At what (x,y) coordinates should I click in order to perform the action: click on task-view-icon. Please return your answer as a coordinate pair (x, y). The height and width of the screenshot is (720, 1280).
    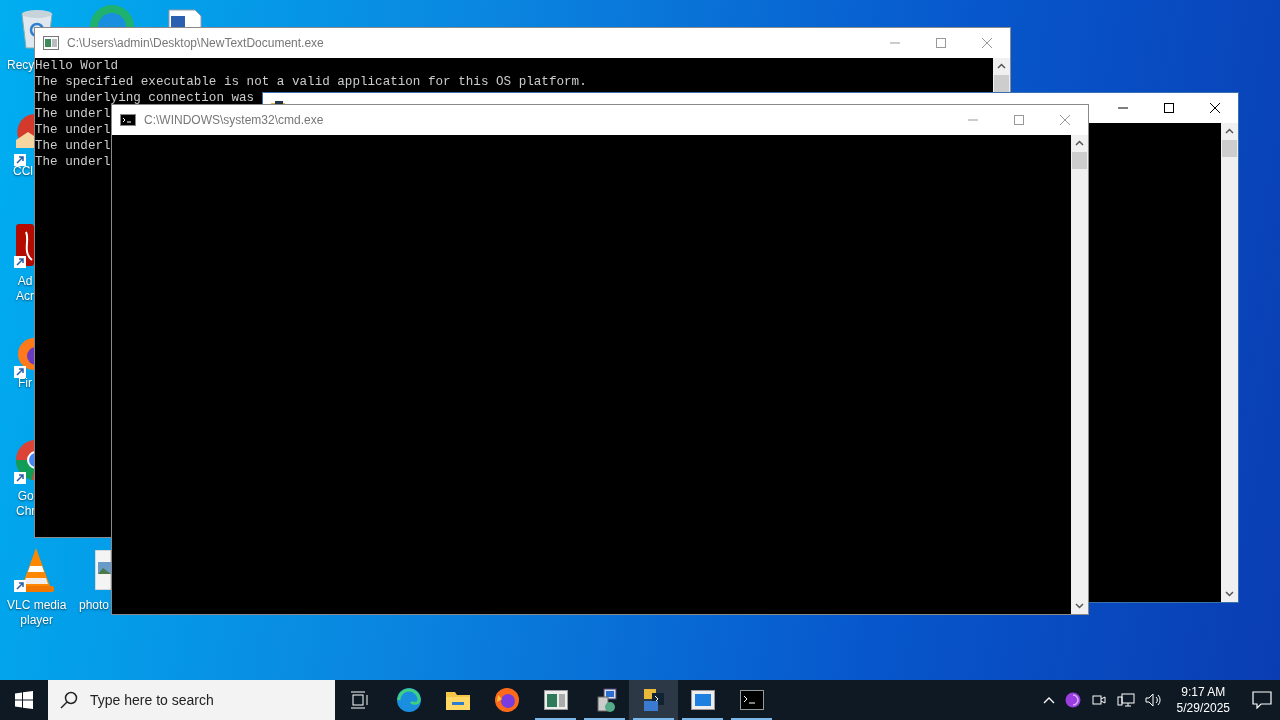
    Looking at the image, I should click on (359, 700).